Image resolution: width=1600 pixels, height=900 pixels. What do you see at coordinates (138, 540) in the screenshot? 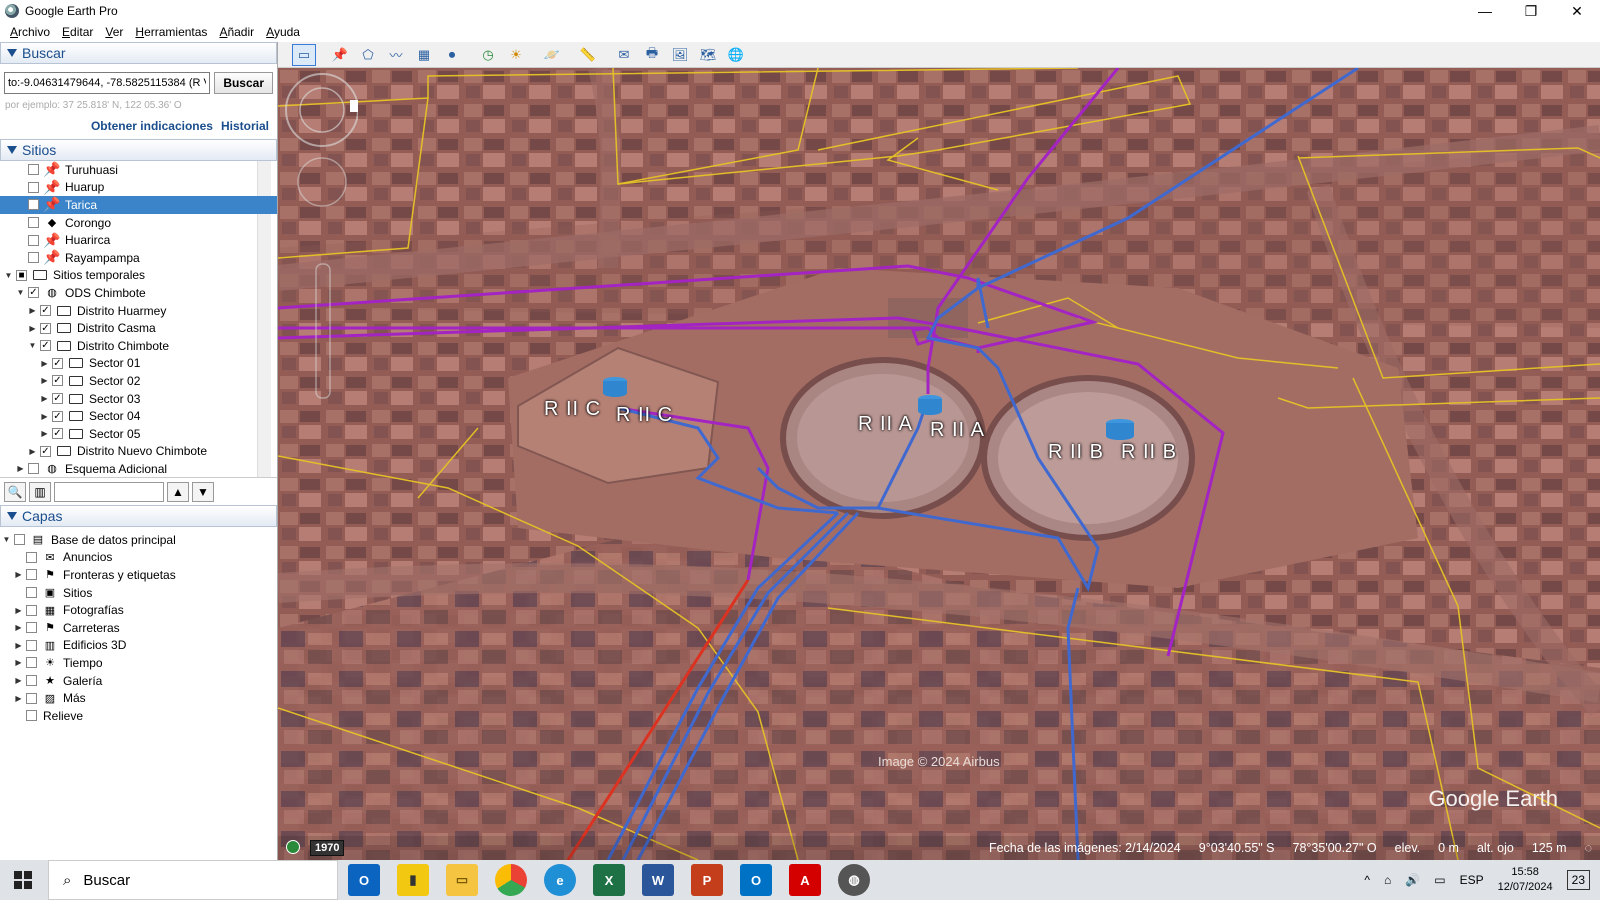
I see `layers-tree-row: ▼ ▤ Base de datos principal` at bounding box center [138, 540].